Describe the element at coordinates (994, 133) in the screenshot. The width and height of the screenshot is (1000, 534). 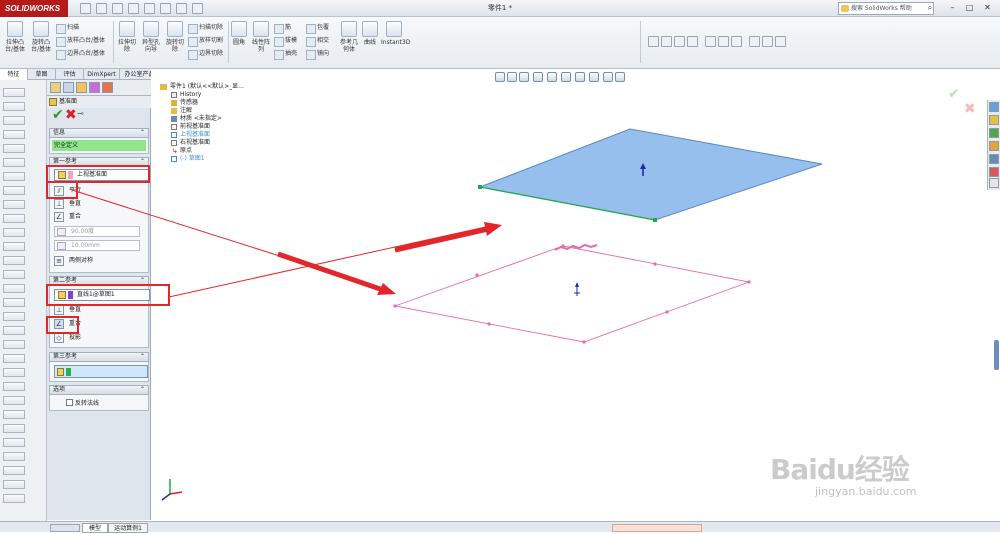
I see `file-explorer-icon` at that location.